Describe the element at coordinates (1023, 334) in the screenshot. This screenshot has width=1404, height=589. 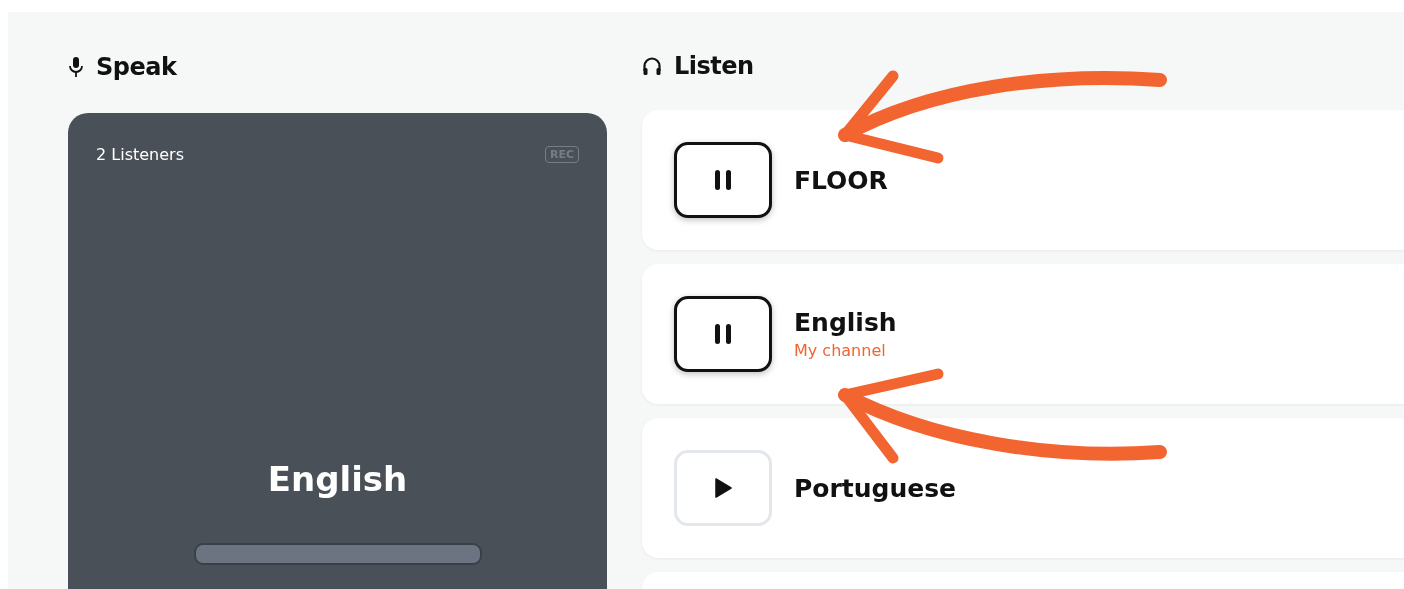
I see `channel-card: English My channel` at that location.